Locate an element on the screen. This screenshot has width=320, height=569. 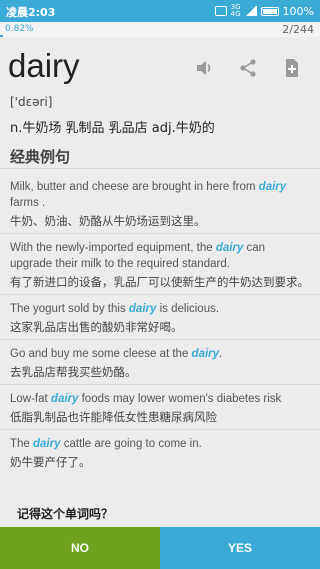
examples-section-title: 经典例句 is located at coordinates (40, 157).